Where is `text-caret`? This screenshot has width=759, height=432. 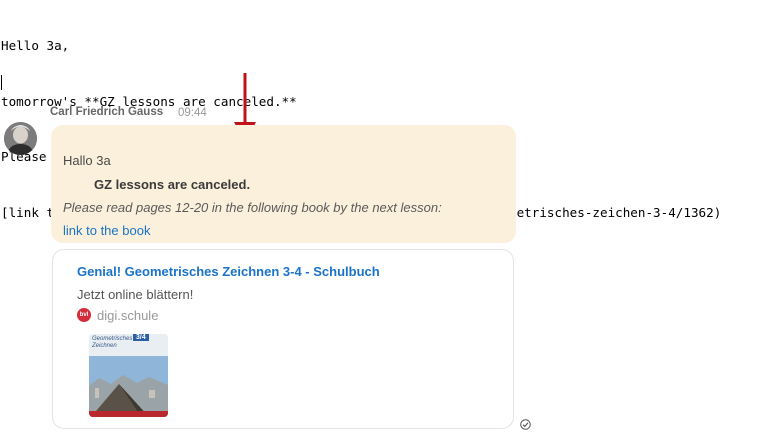
text-caret is located at coordinates (1, 82).